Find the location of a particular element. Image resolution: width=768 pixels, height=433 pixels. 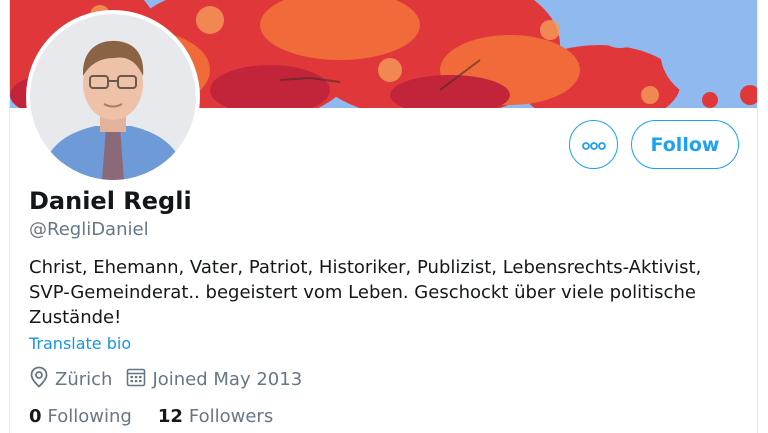

followers-link: 12 Followers is located at coordinates (215, 416).